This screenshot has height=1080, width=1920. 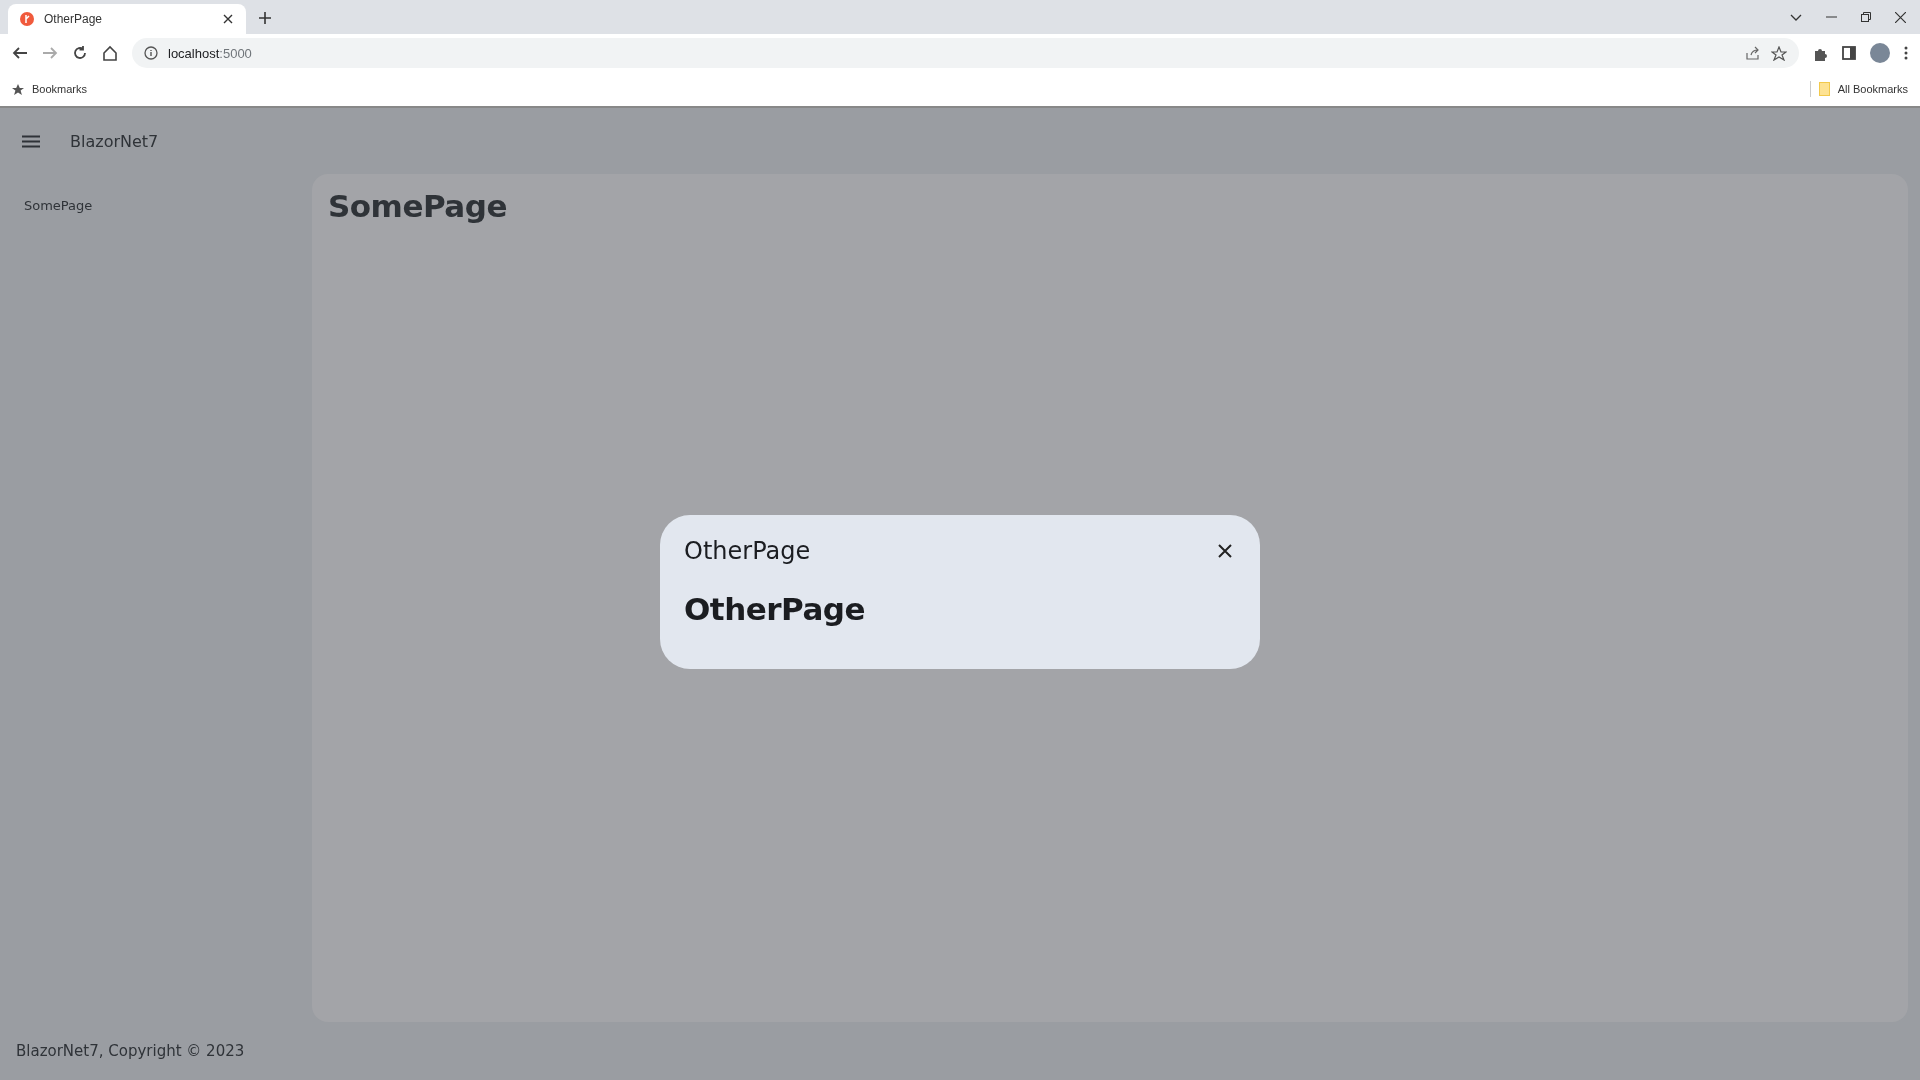 What do you see at coordinates (1796, 17) in the screenshot?
I see `chevron-down-icon` at bounding box center [1796, 17].